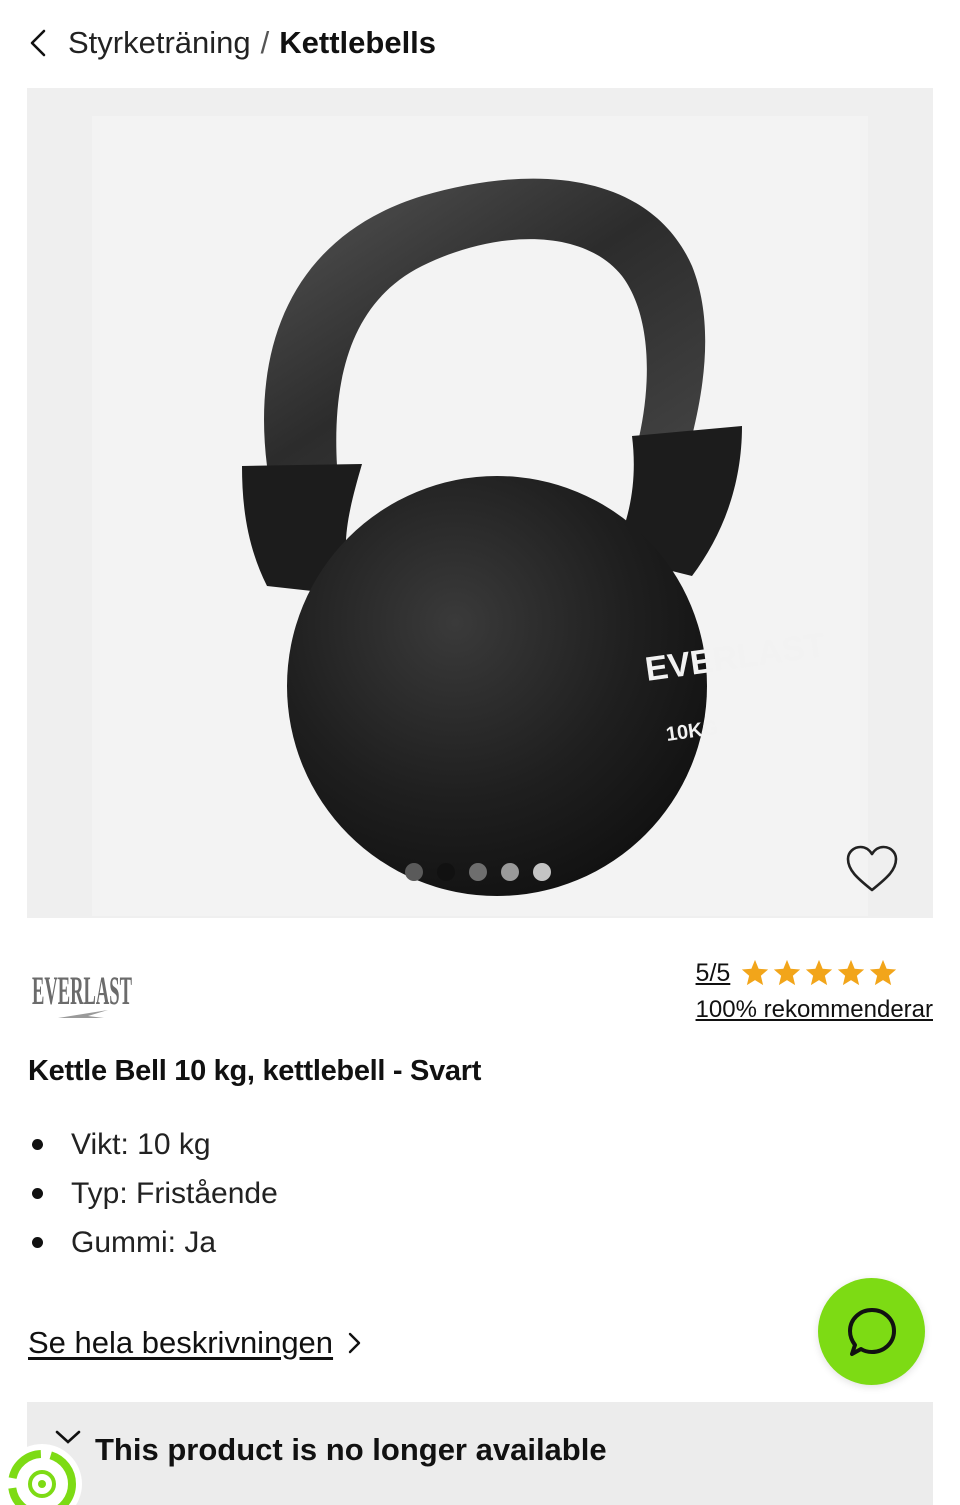  I want to click on spec-item: Gummi: Ja, so click(153, 1242).